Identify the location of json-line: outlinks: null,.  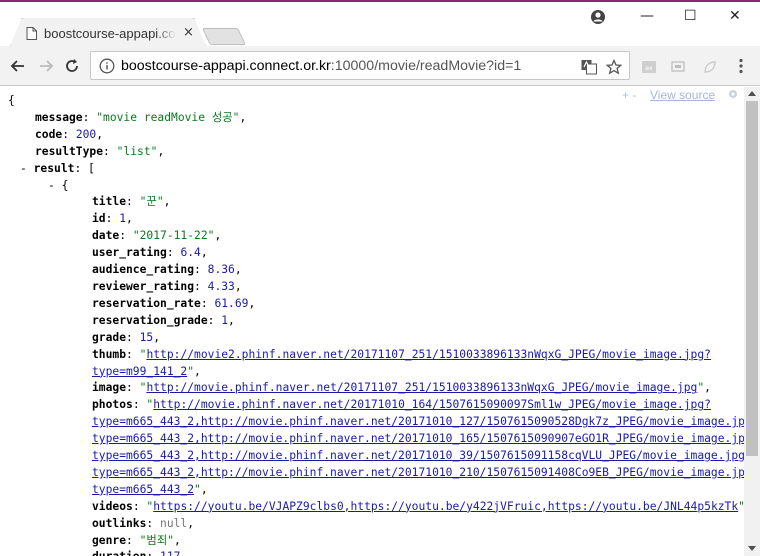
(143, 523).